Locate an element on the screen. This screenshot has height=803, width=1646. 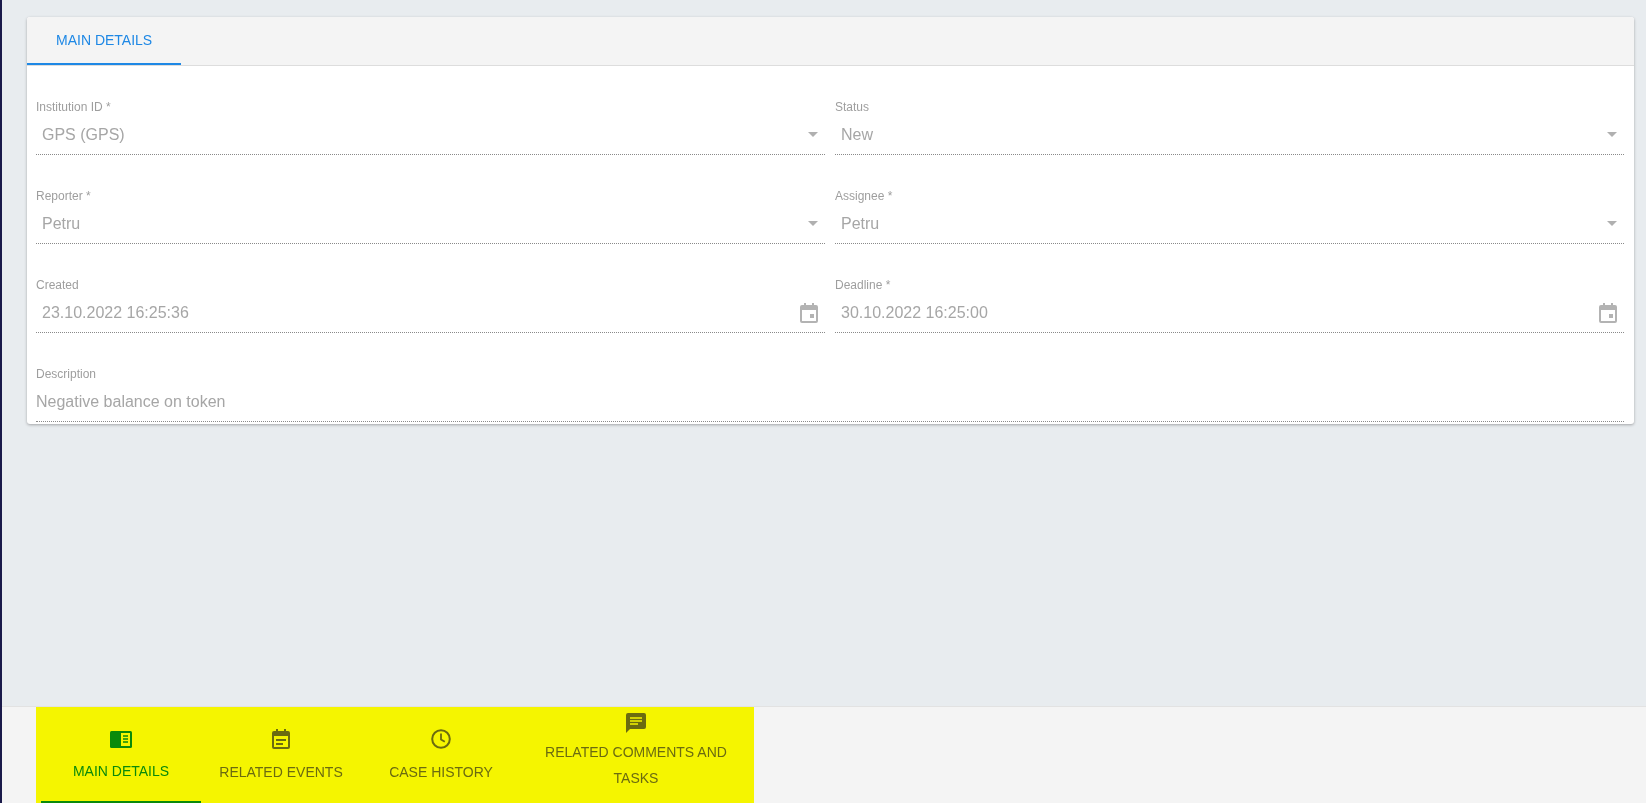
dropdown-field: GPS (GPS) is located at coordinates (430, 135).